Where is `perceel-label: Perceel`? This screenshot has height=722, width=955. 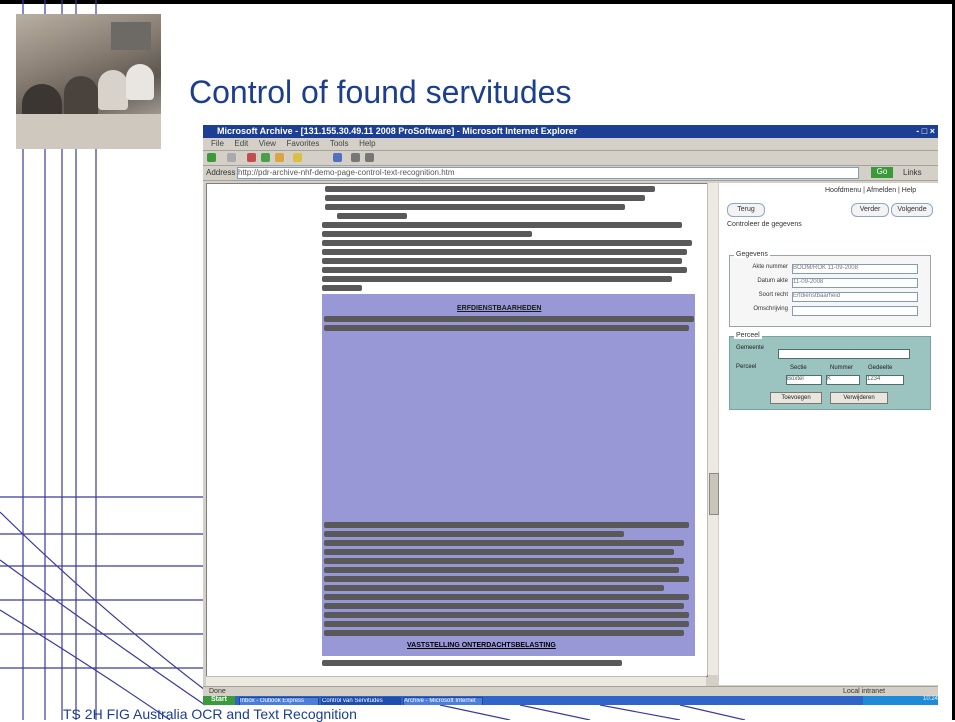
perceel-label: Perceel is located at coordinates (746, 367).